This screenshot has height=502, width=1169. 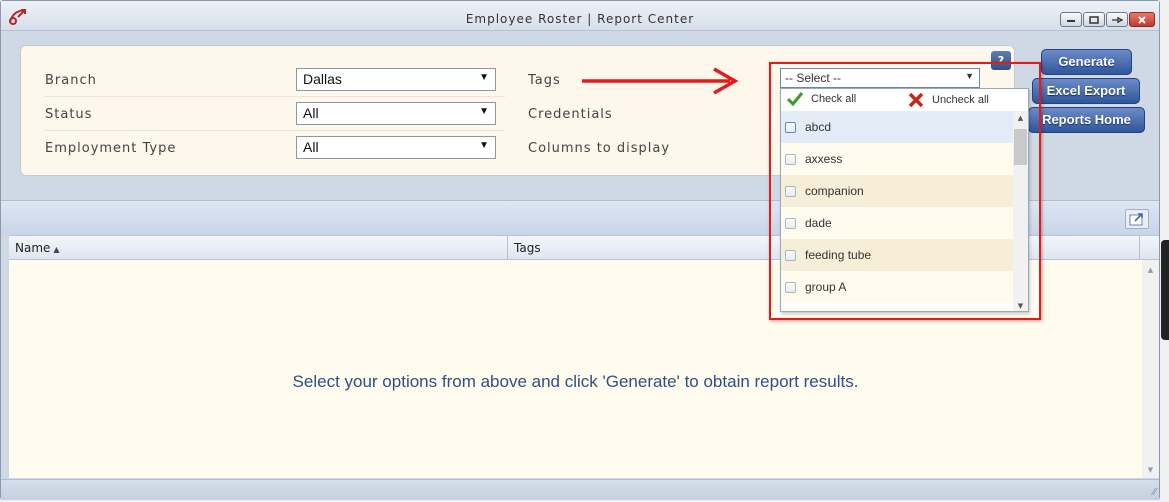 I want to click on annotation-highlight-box, so click(x=905, y=191).